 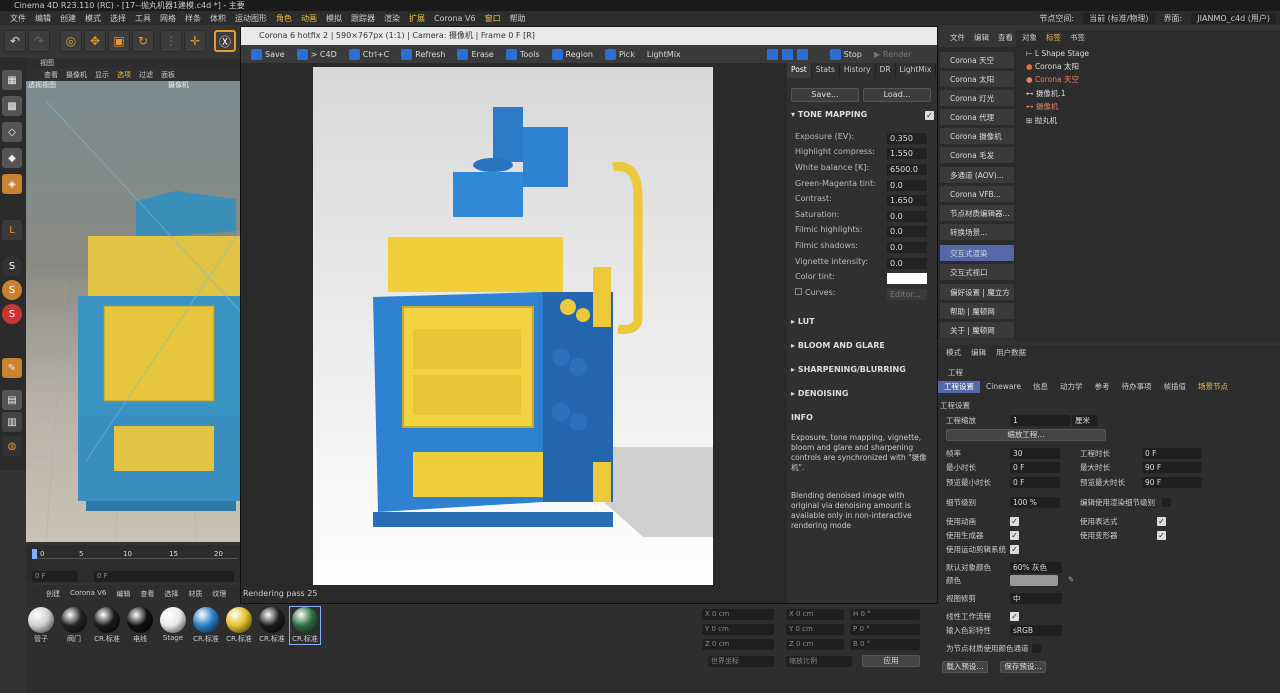 I want to click on cmd-help: 帮助 | 魔顿网, so click(x=977, y=311).